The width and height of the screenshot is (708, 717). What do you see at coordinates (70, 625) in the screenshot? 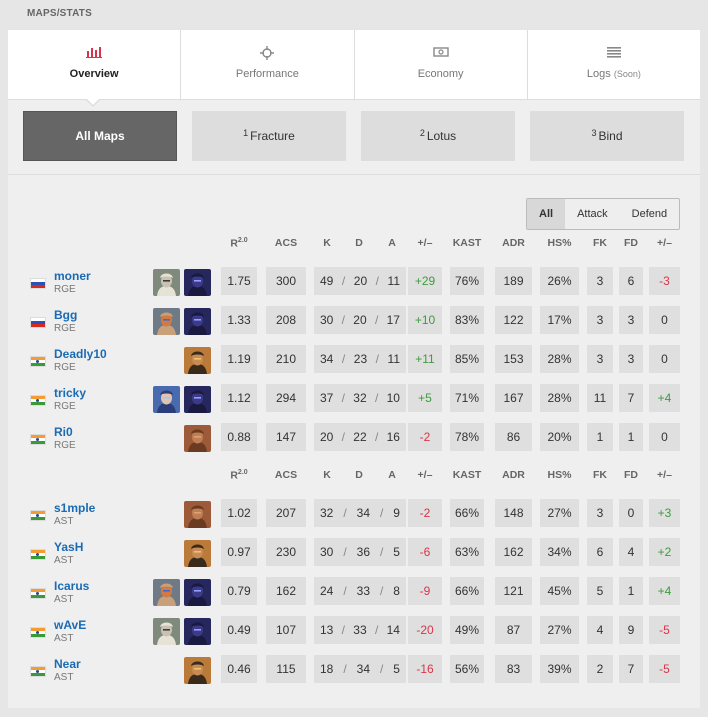
I see `player-name: wAvE` at bounding box center [70, 625].